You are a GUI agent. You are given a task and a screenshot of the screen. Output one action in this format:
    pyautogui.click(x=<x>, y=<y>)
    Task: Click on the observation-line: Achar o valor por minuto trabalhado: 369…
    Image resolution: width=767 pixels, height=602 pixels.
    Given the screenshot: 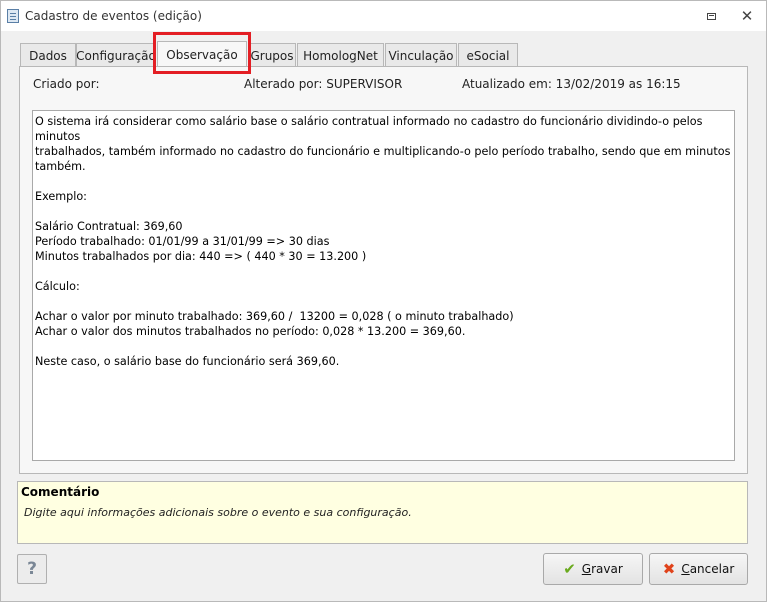 What is the action you would take?
    pyautogui.click(x=274, y=316)
    